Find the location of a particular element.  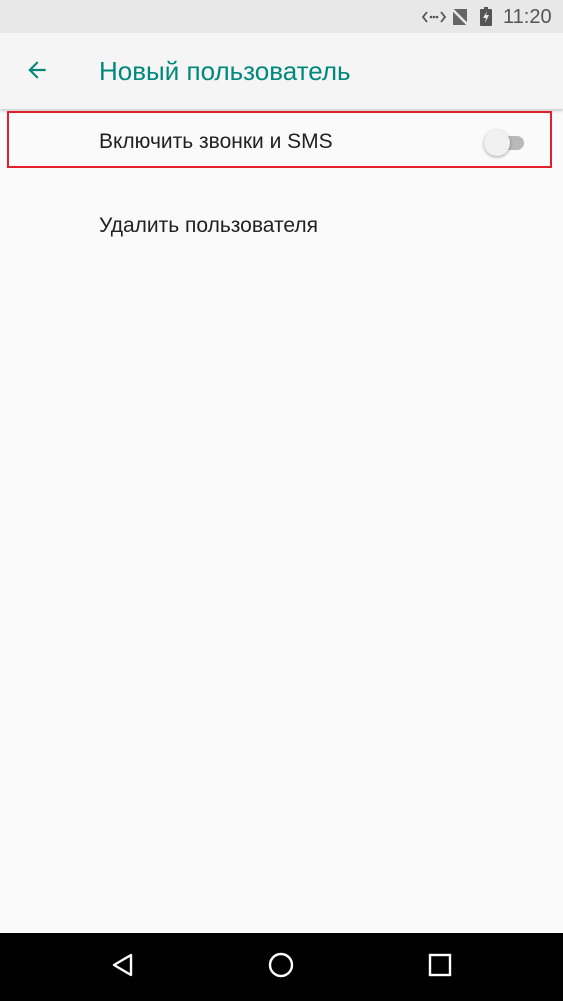

arrow-left-icon is located at coordinates (37, 72).